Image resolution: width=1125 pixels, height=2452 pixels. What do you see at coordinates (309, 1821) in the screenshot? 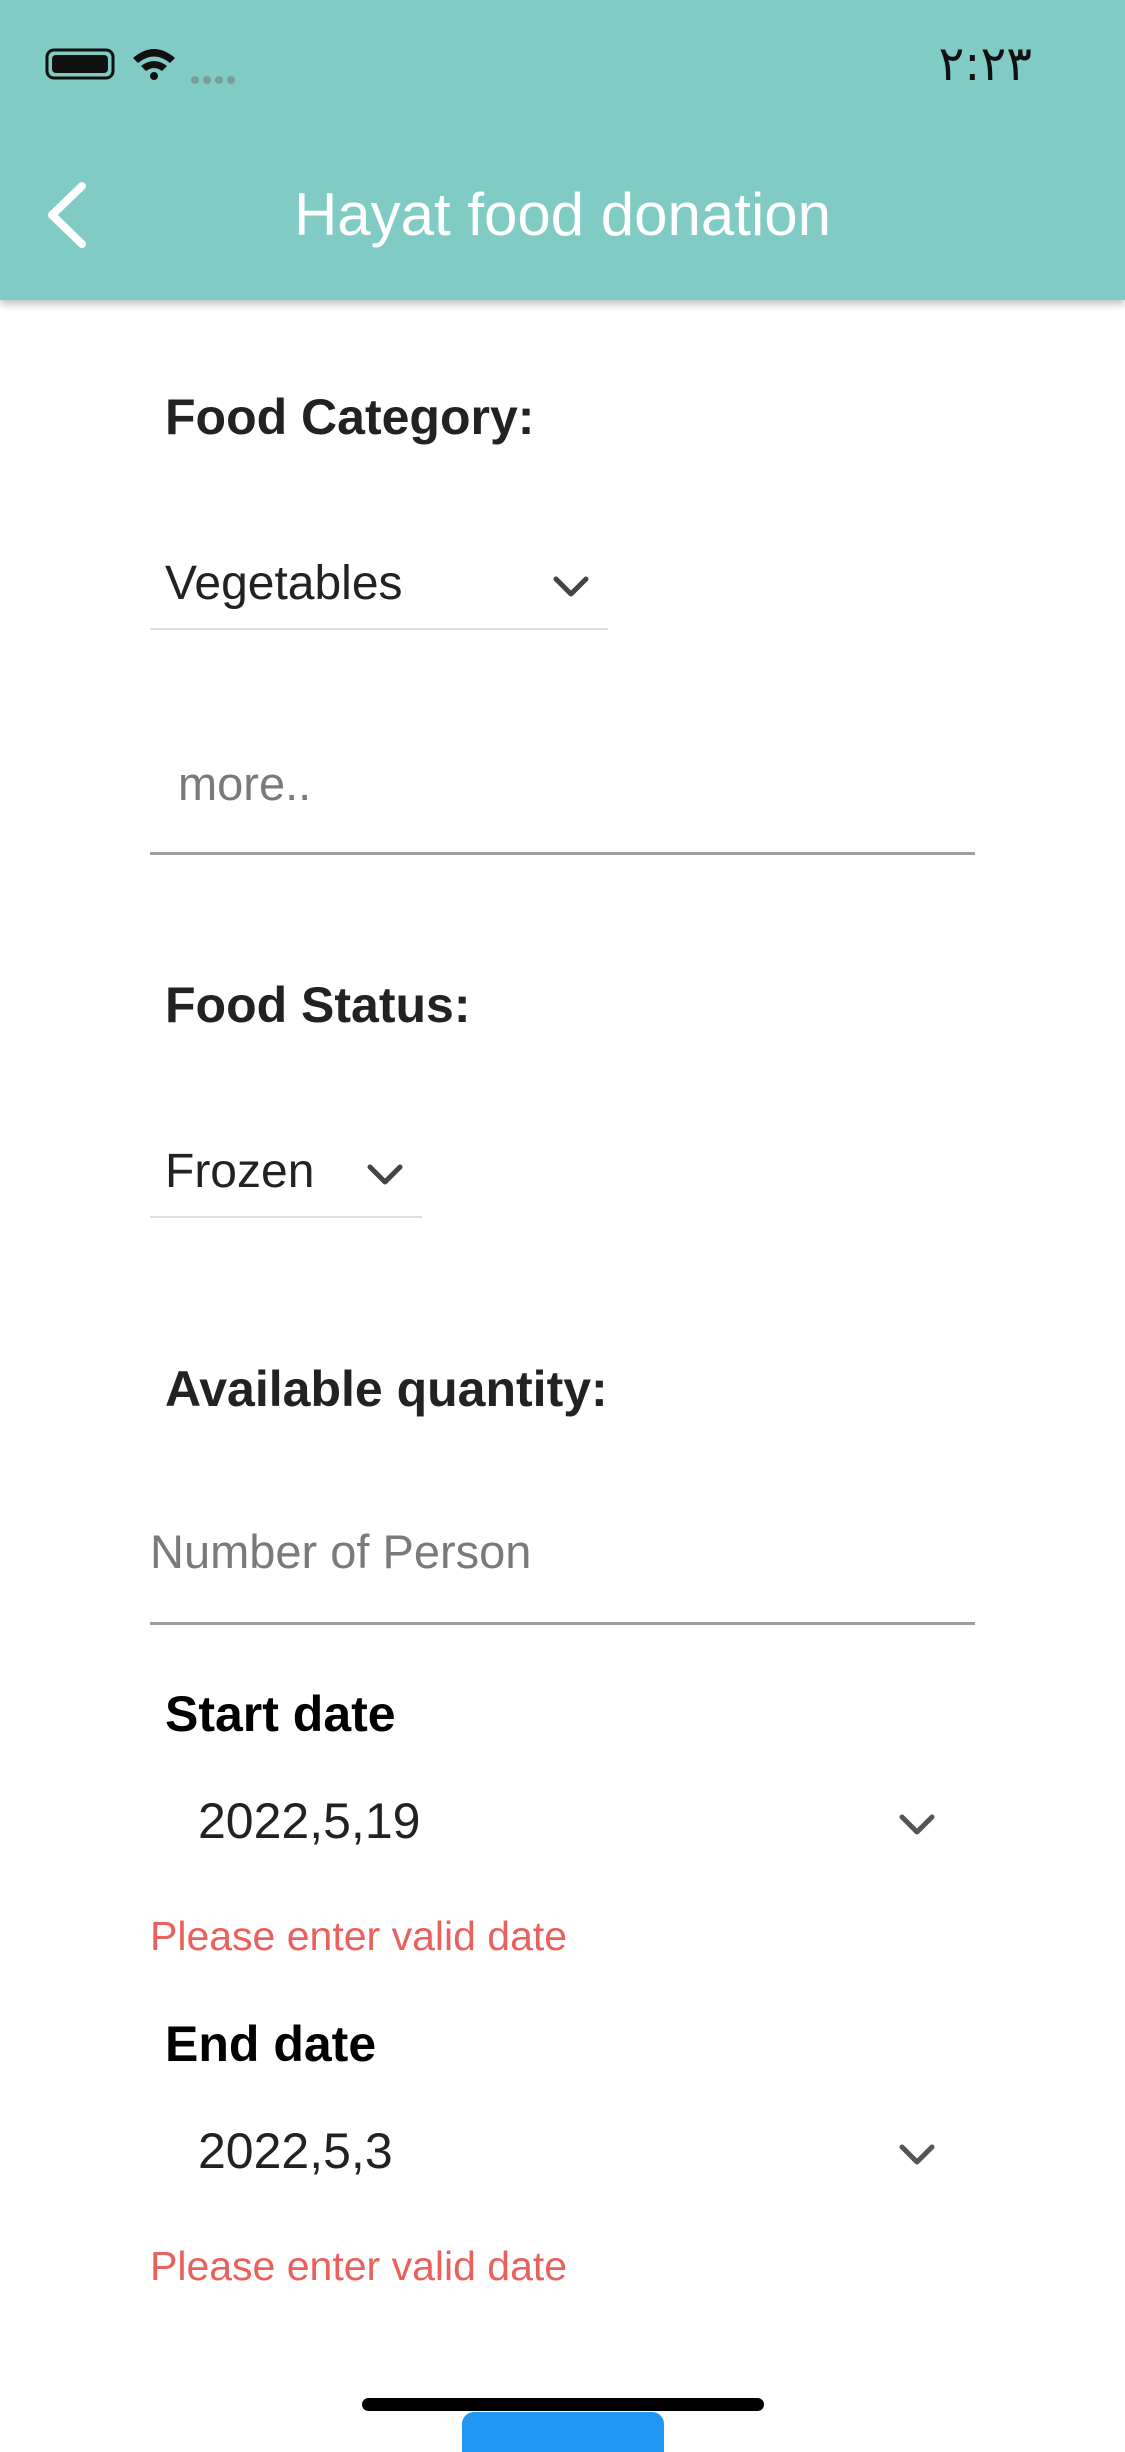
I see `start-date-value: 2022,5,19` at bounding box center [309, 1821].